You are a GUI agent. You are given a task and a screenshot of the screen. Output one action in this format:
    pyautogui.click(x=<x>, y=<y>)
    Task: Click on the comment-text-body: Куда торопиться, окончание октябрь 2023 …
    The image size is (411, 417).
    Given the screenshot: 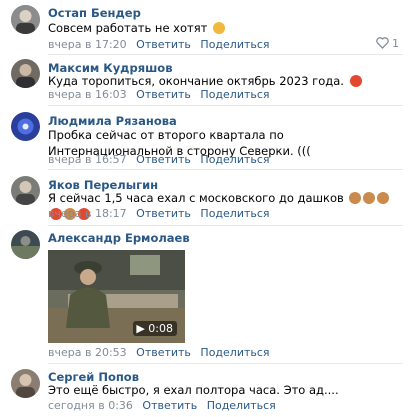 What is the action you would take?
    pyautogui.click(x=196, y=81)
    